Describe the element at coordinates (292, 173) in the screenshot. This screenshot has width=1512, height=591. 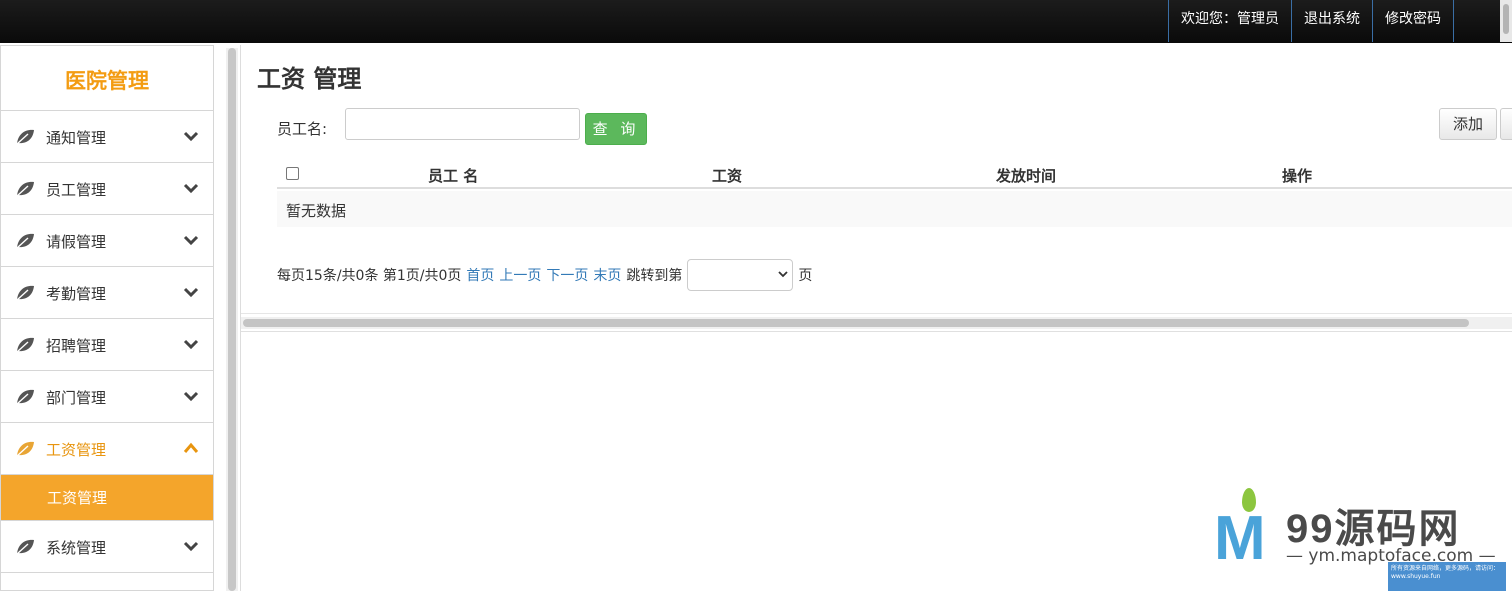
I see `select-all-checkbox` at that location.